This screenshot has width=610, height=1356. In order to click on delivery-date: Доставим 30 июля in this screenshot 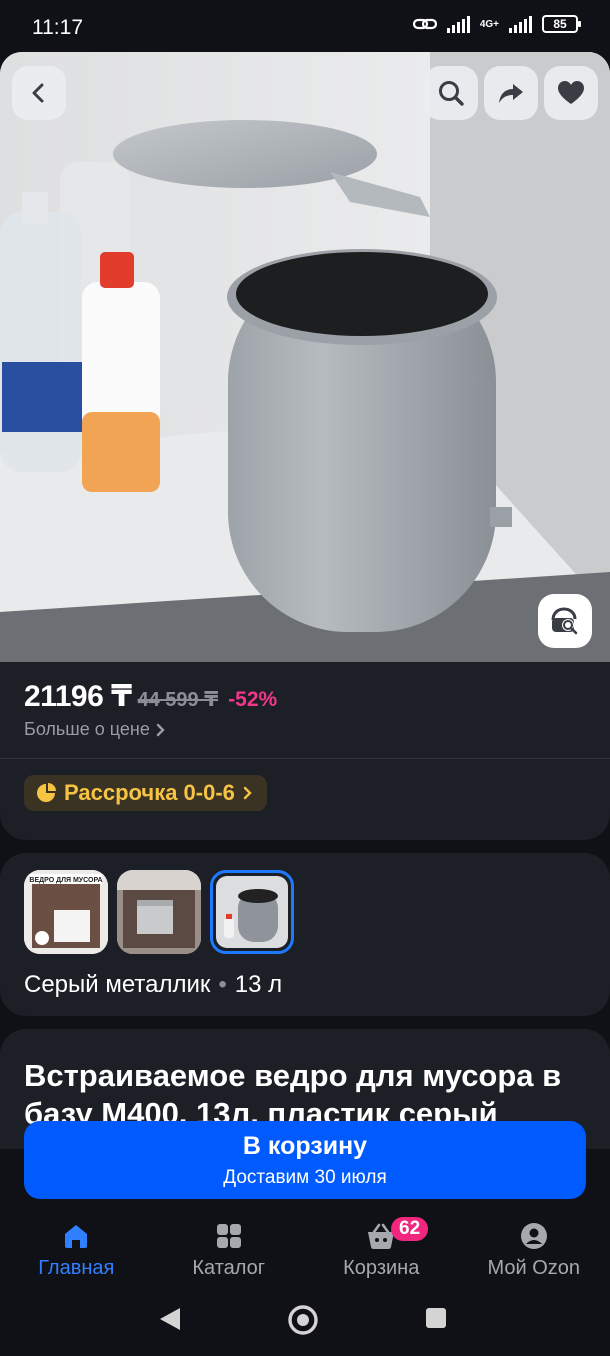, I will do `click(305, 1177)`.